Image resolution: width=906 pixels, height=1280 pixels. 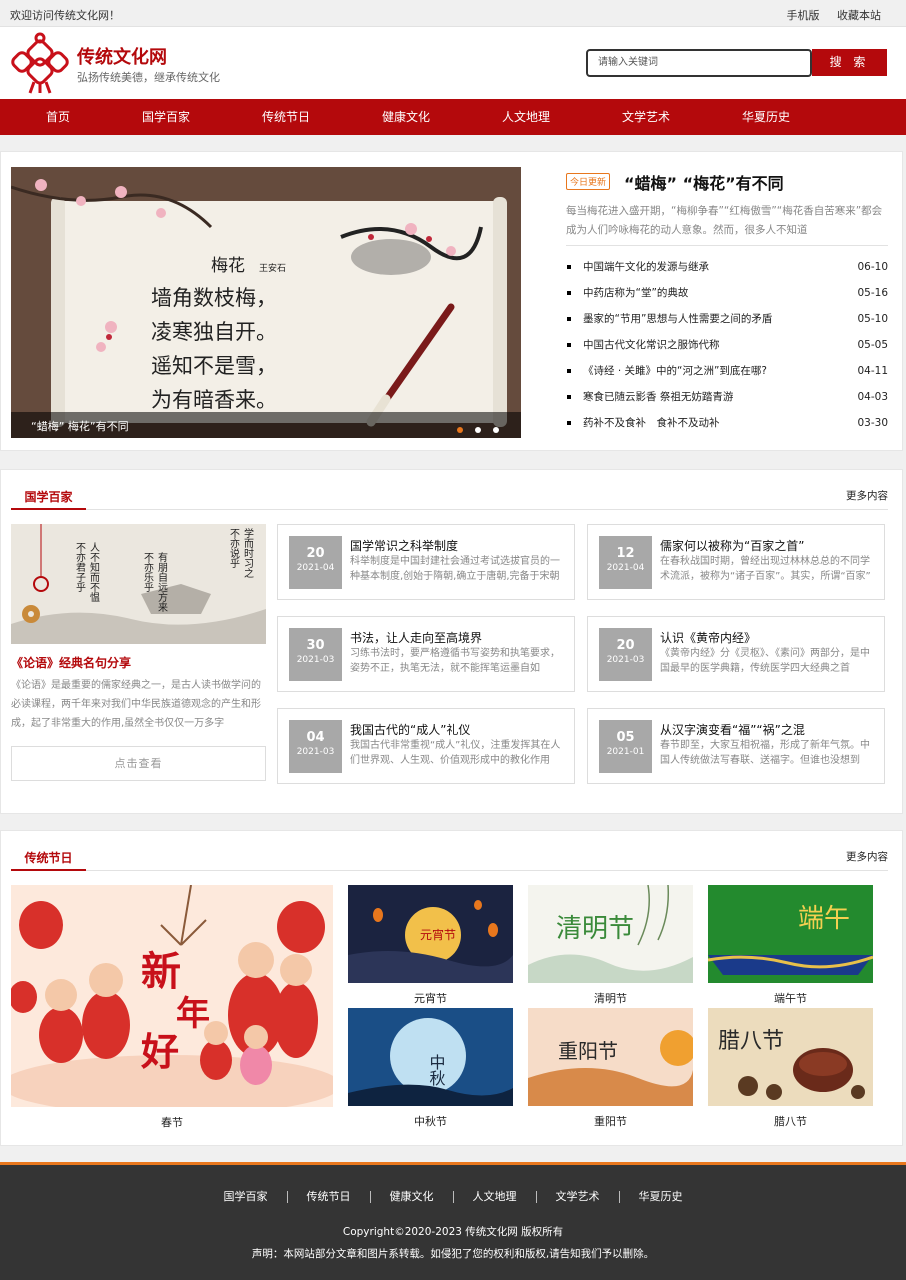 I want to click on card-title: 书法，让人走向至高境界, so click(x=416, y=637).